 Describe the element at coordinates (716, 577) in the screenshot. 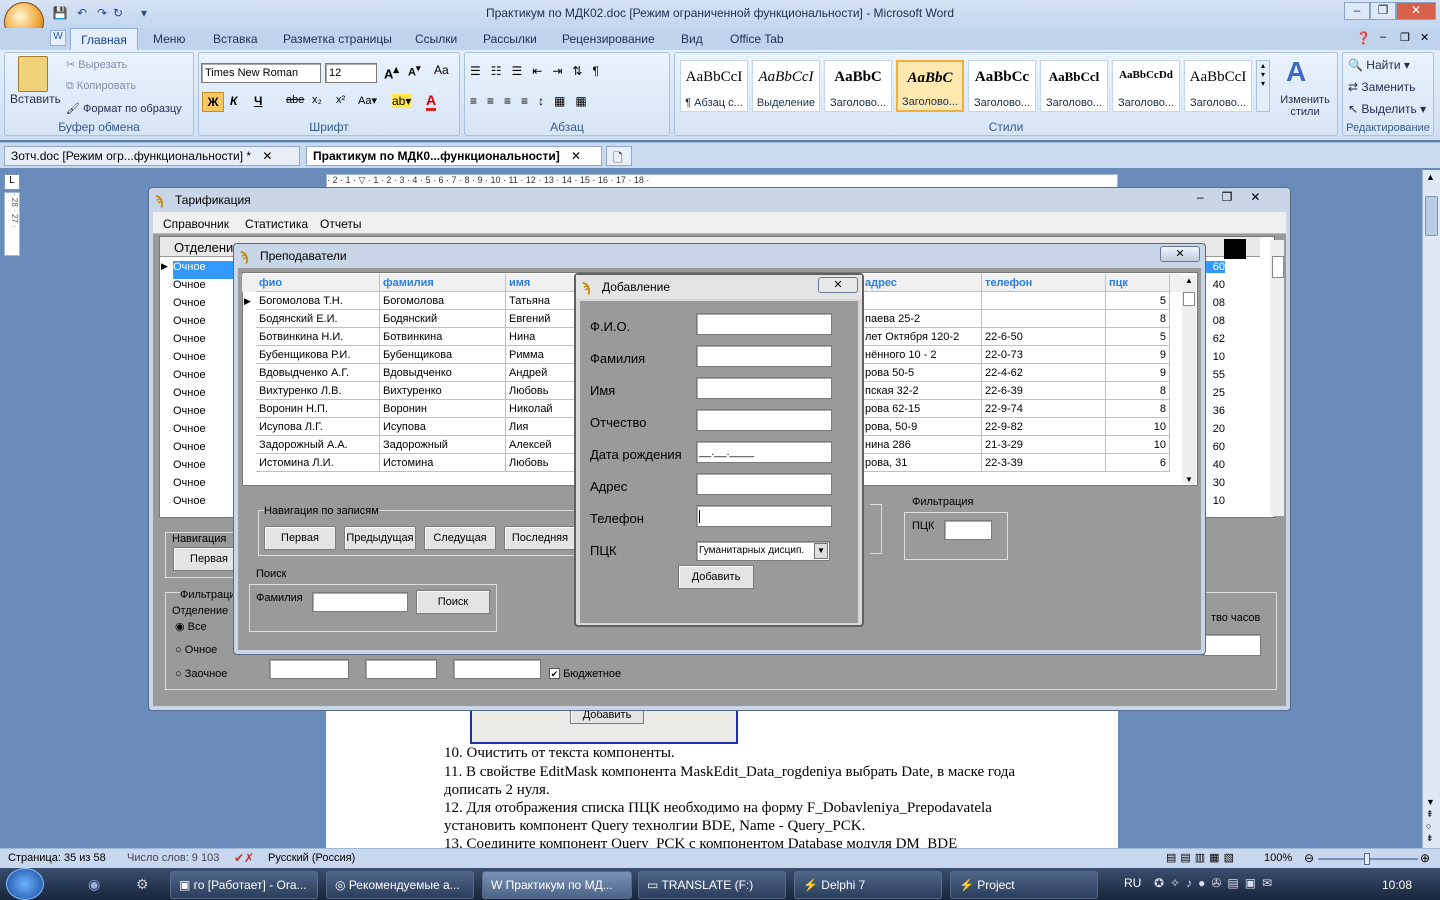

I see `add-button: Добавить` at that location.